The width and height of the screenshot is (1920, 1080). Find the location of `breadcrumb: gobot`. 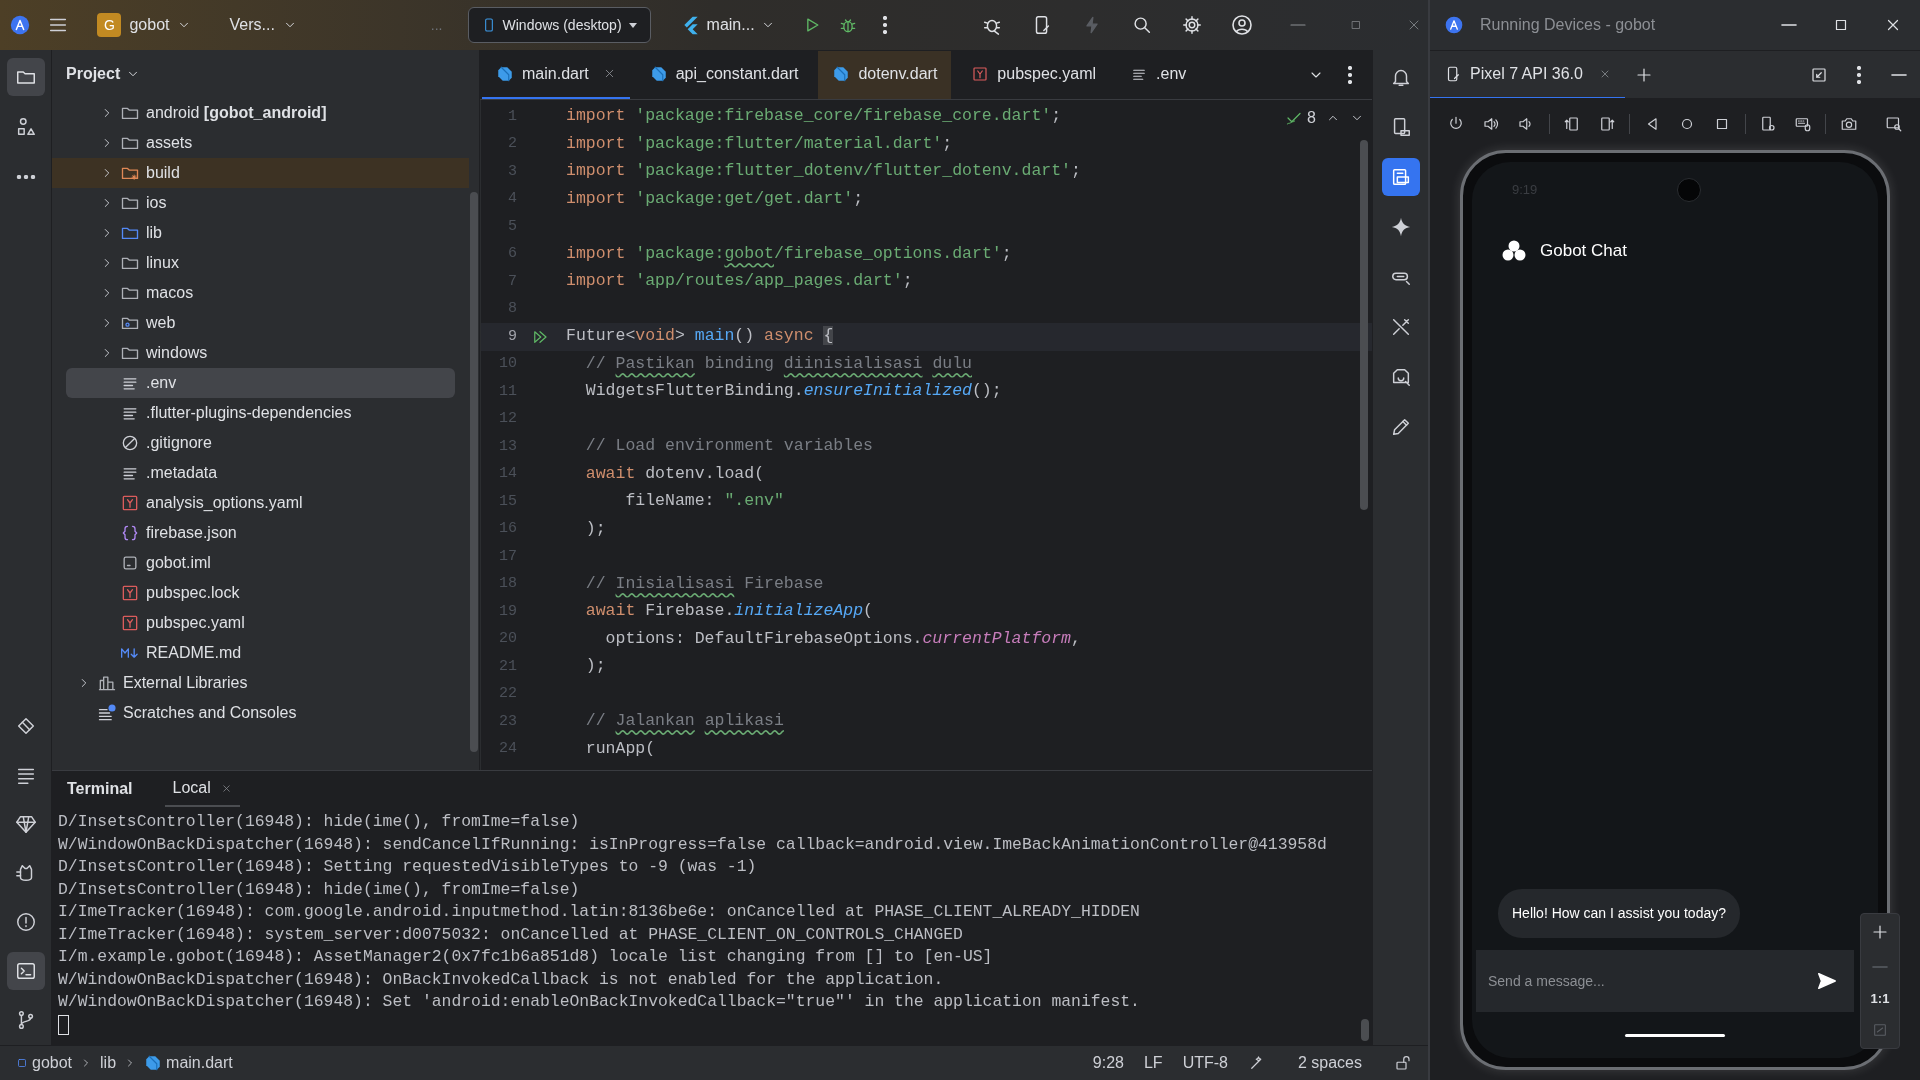

breadcrumb: gobot is located at coordinates (44, 1063).